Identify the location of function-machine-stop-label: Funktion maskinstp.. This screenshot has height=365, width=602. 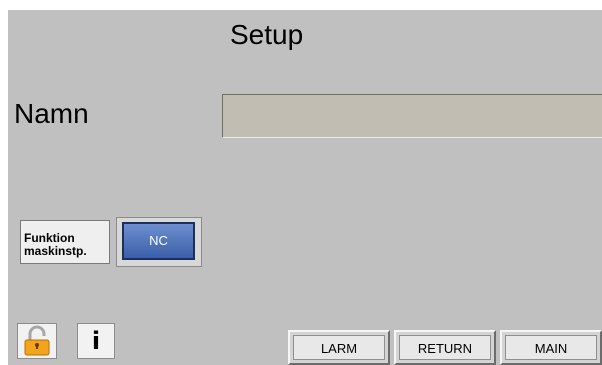
(65, 242).